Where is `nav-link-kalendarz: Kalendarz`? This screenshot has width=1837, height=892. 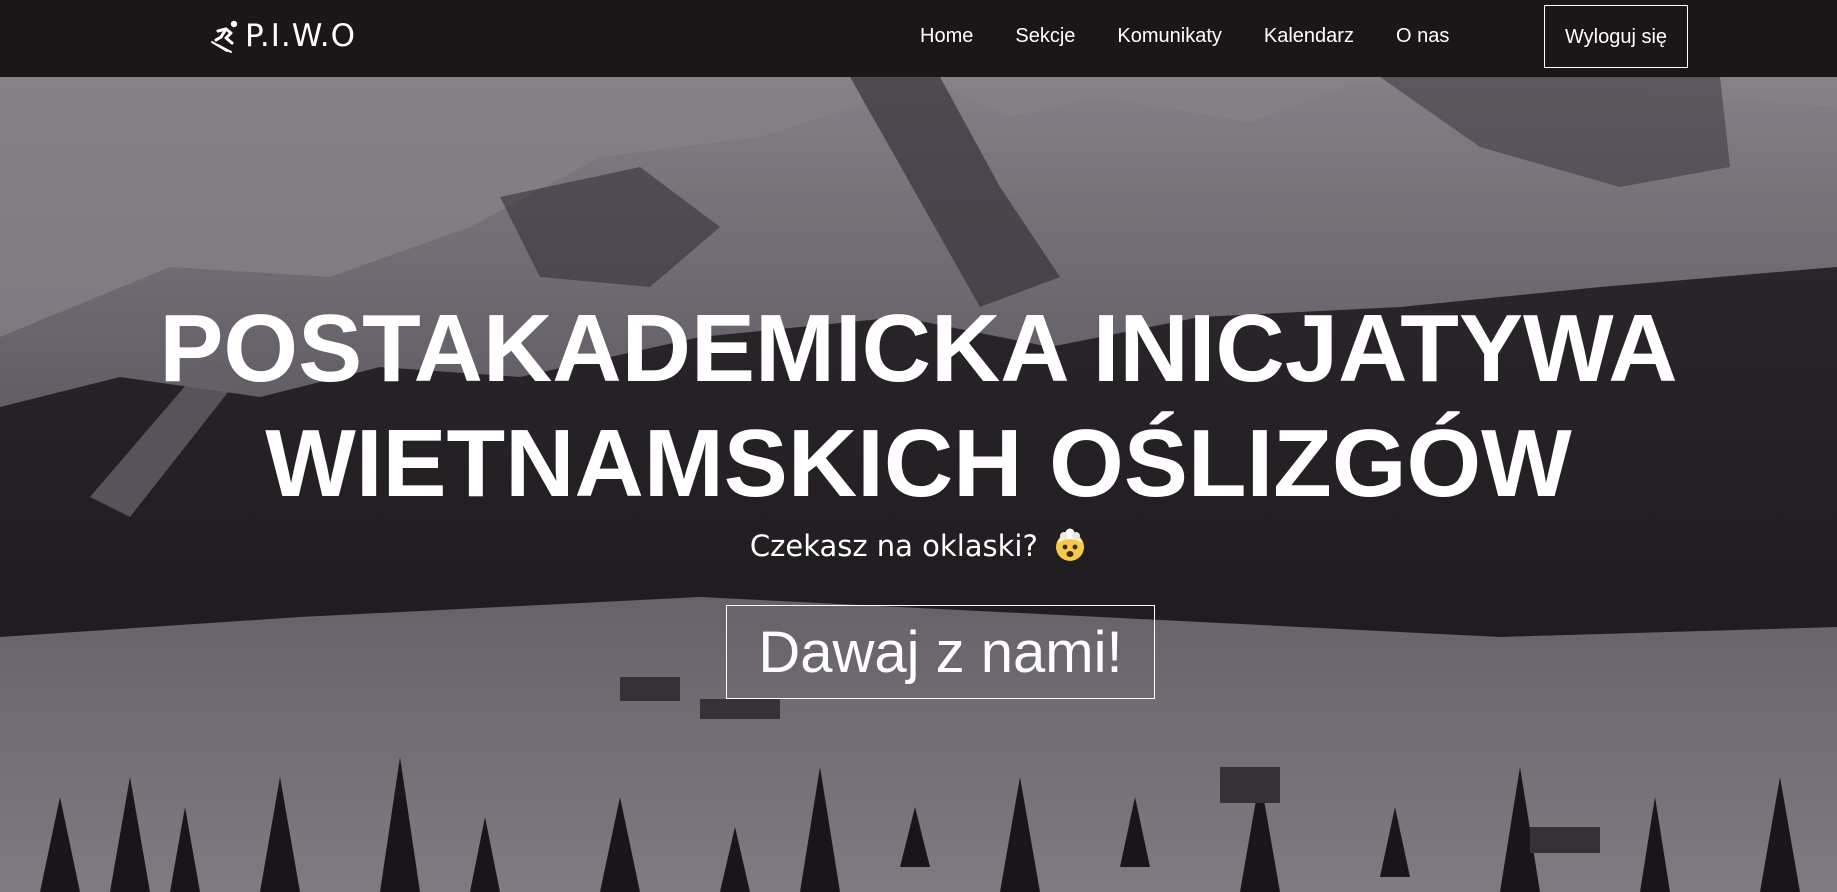 nav-link-kalendarz: Kalendarz is located at coordinates (1309, 36).